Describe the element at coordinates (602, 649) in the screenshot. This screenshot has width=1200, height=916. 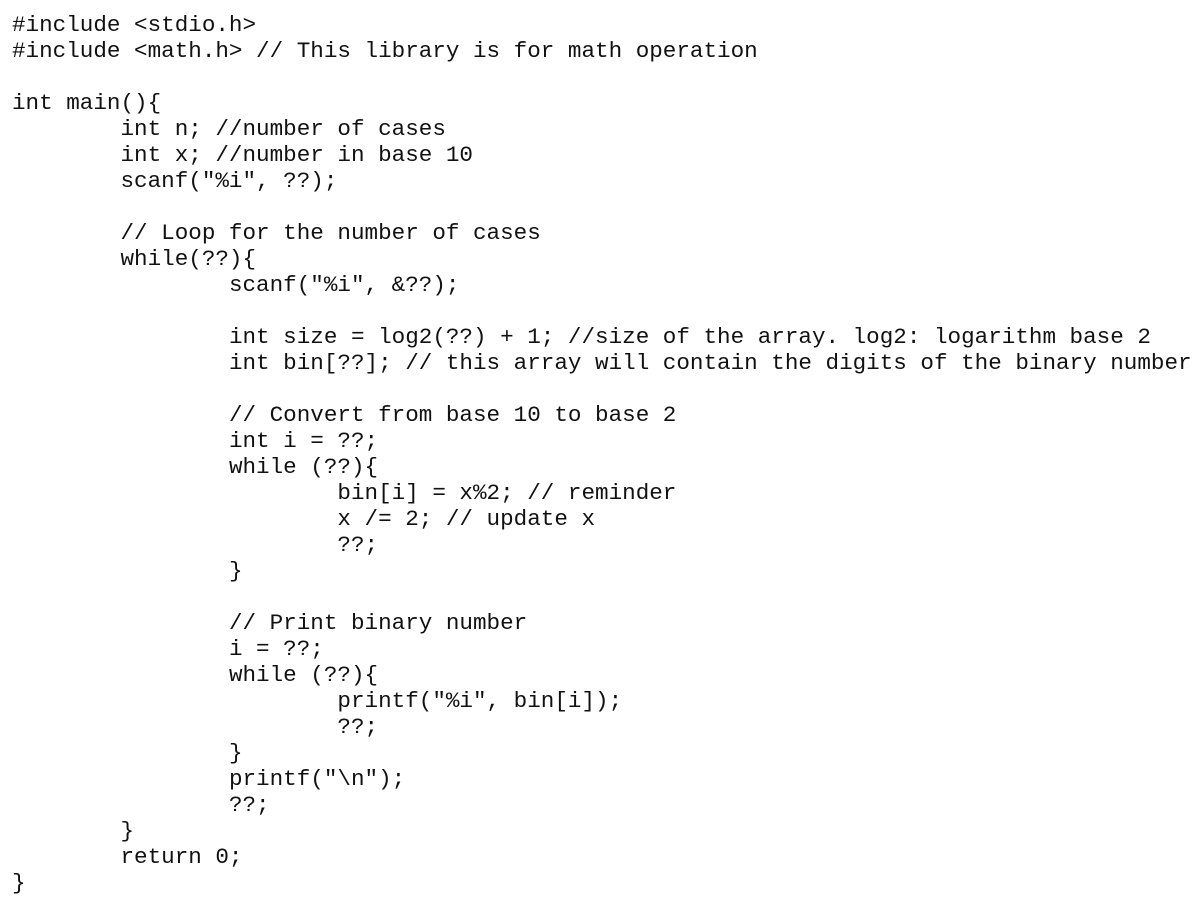
I see `code-line: i = ??;` at that location.